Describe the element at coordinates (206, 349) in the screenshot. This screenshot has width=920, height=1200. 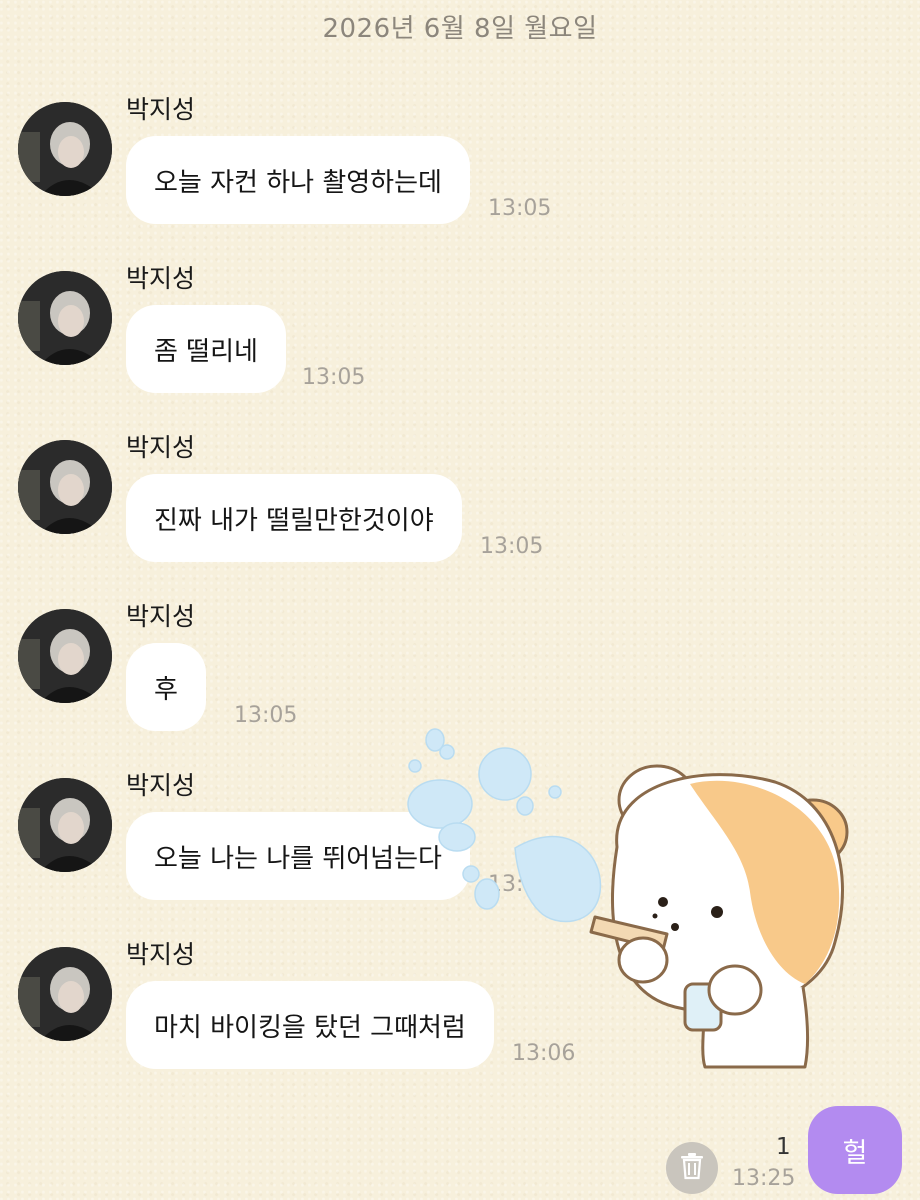
I see `message-bubble: 좀 떨리네` at that location.